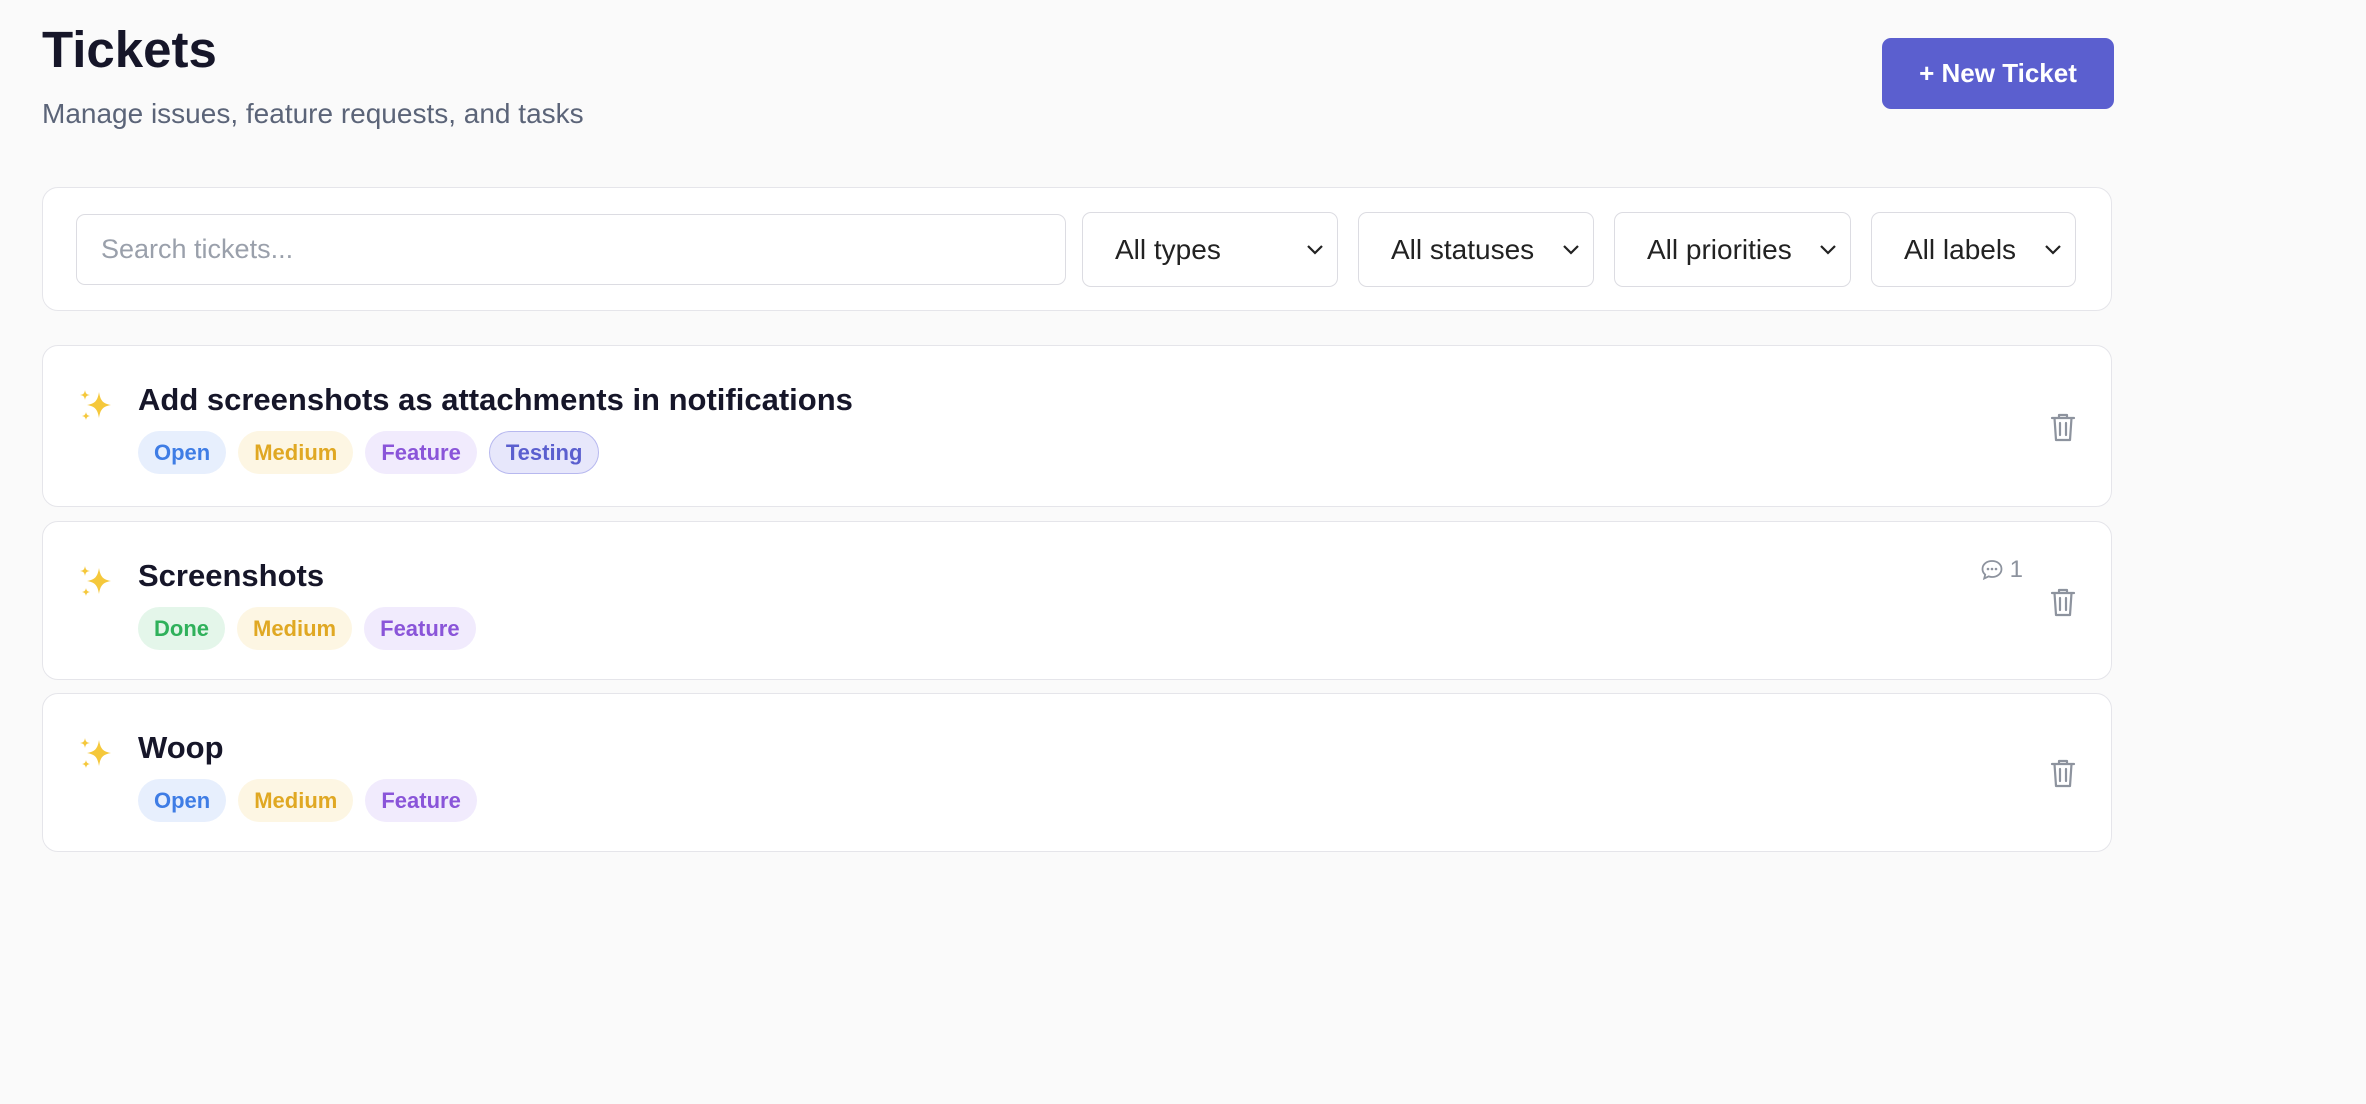 Image resolution: width=2366 pixels, height=1104 pixels. Describe the element at coordinates (1463, 249) in the screenshot. I see `status-filter-value: All statuses` at that location.